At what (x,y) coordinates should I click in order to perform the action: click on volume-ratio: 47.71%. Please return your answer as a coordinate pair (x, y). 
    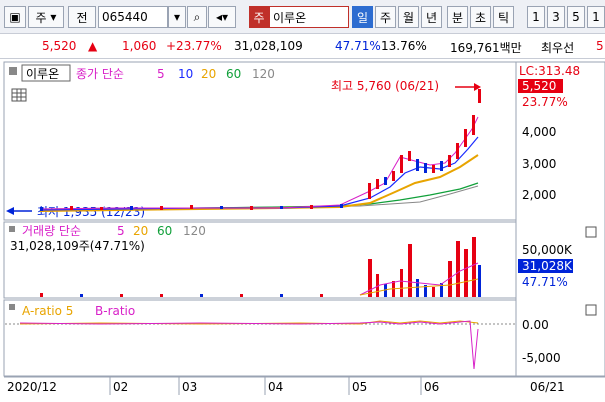
    Looking at the image, I should click on (358, 46).